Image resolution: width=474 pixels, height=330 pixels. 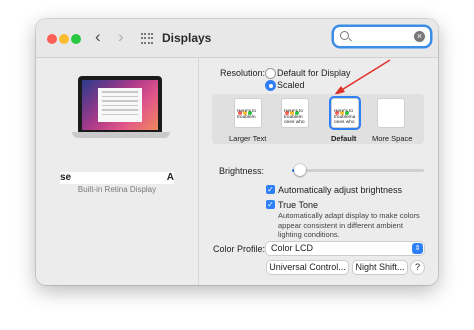 What do you see at coordinates (239, 249) in the screenshot?
I see `color-profile-label: Color Profile:` at bounding box center [239, 249].